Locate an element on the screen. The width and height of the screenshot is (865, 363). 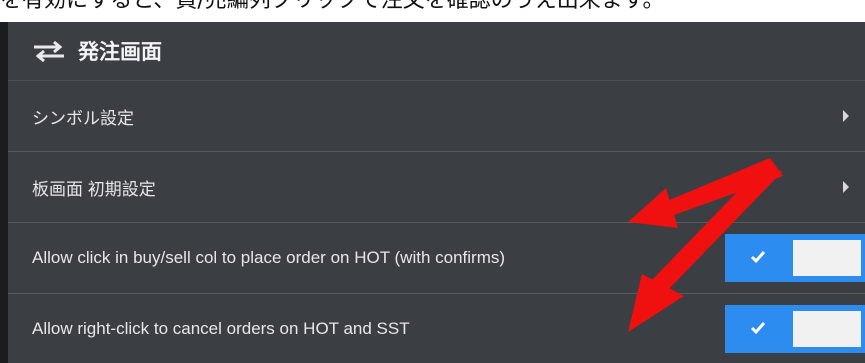
top-text-content: を有効にすると、買/売編列クリックで注文を確認のうえ出来ます。 is located at coordinates (332, 6).